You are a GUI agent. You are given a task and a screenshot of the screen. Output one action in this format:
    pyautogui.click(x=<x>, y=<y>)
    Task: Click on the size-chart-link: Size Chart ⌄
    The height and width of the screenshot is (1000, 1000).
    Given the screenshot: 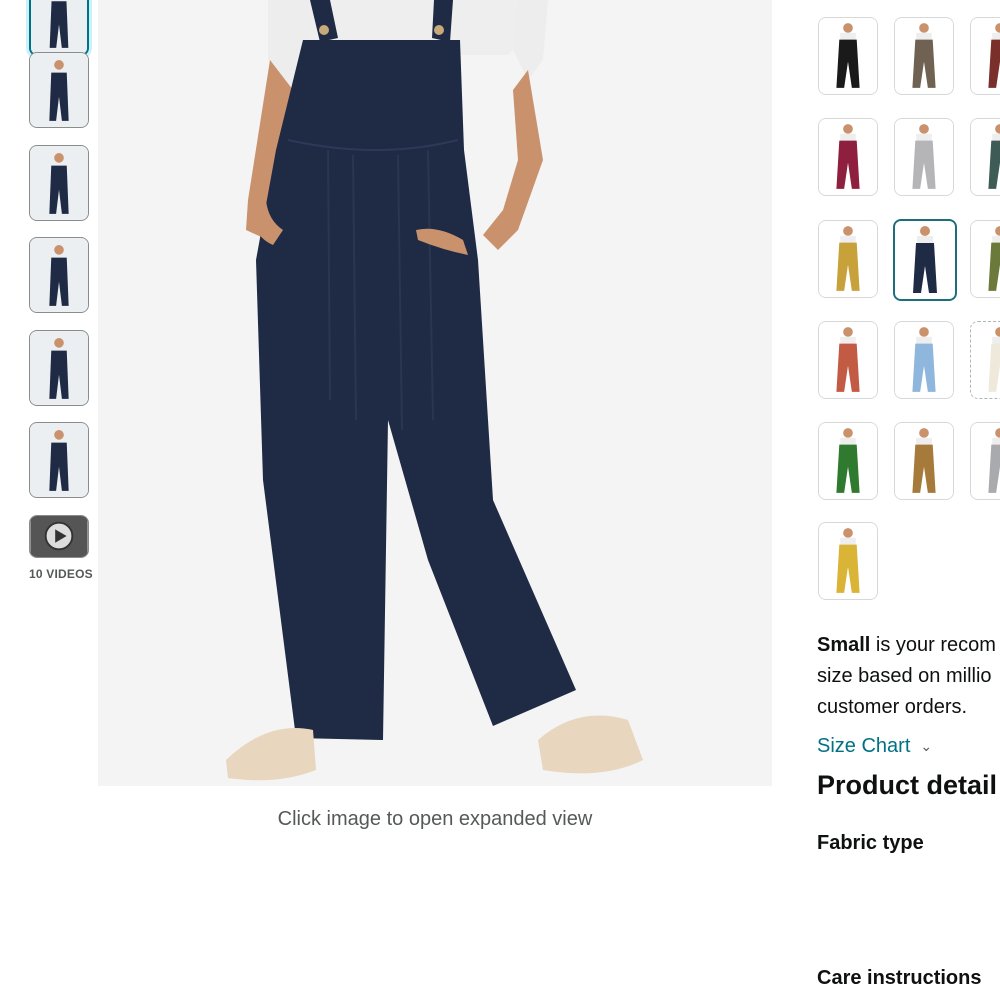 What is the action you would take?
    pyautogui.click(x=874, y=746)
    